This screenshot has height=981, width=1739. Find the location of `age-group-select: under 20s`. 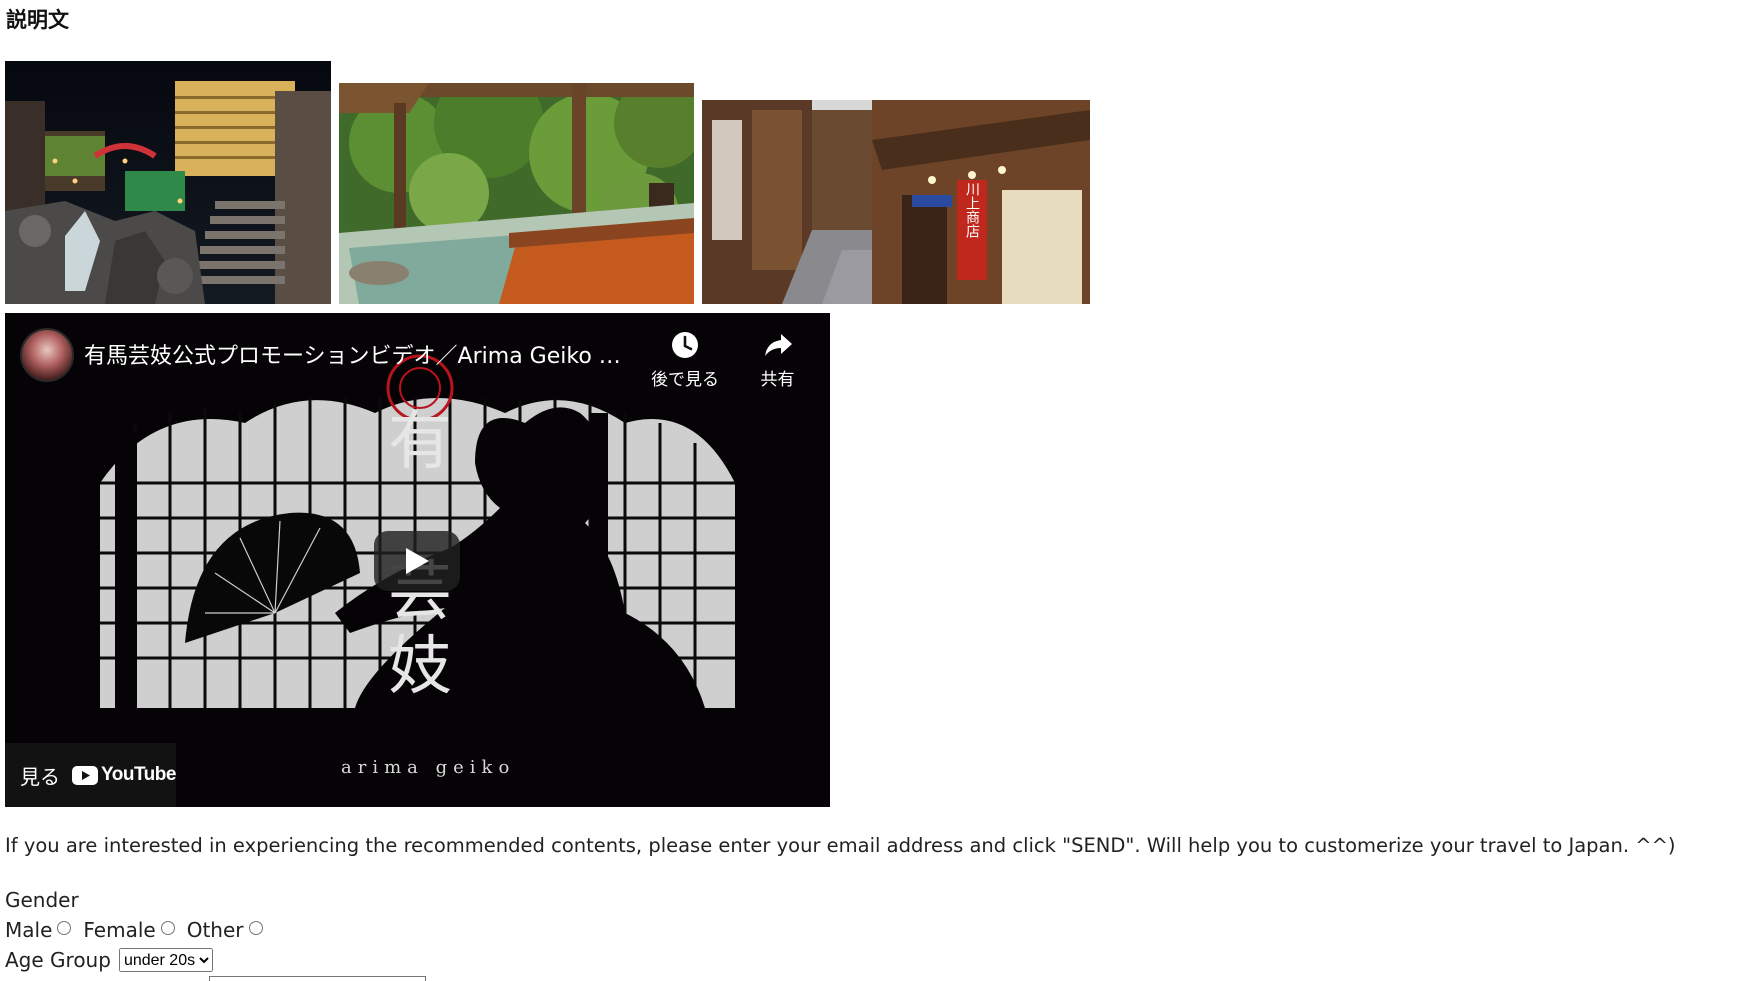

age-group-select: under 20s is located at coordinates (165, 960).